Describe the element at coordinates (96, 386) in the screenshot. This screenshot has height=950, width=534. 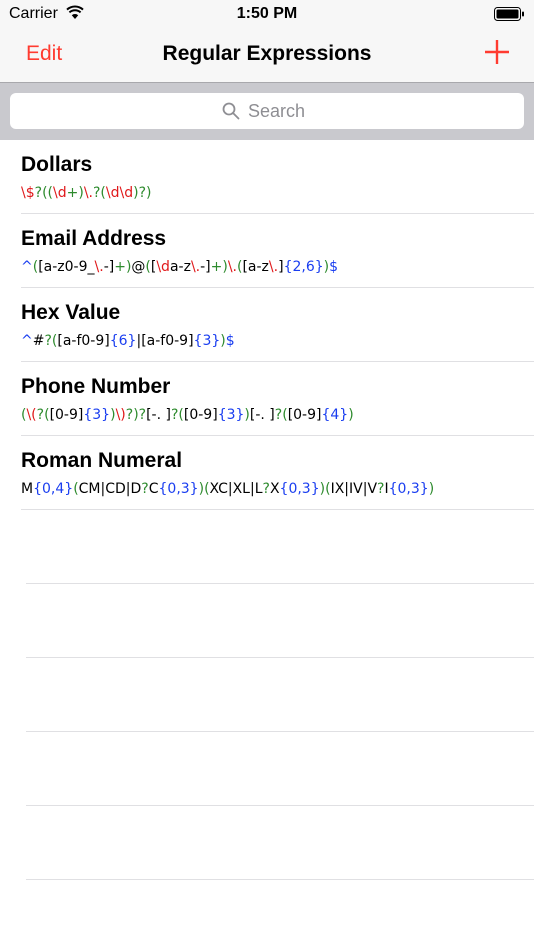
I see `regex-title: Phone Number` at that location.